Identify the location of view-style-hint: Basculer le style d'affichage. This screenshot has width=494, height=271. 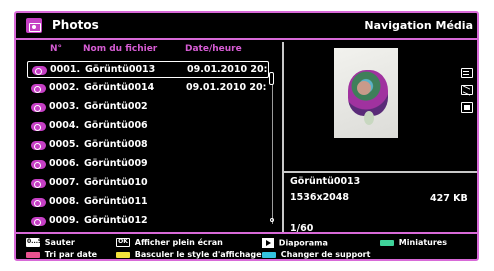
(189, 254).